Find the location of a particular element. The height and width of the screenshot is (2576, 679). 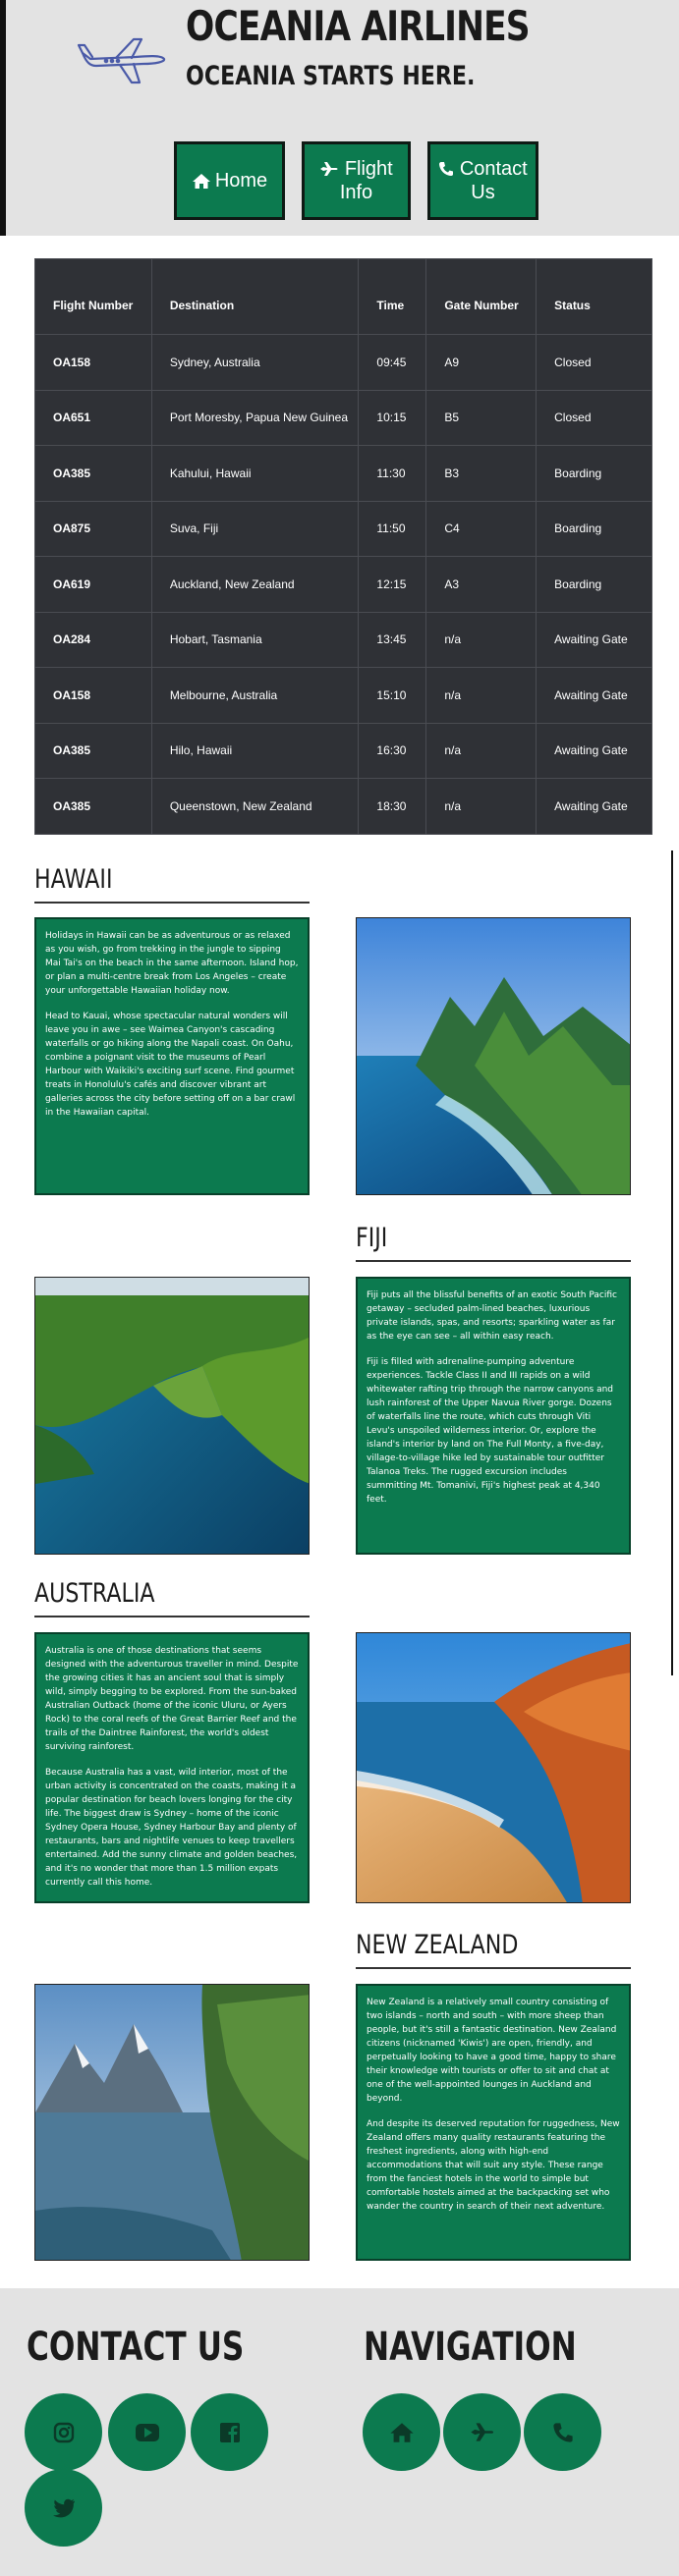

nav-flight-info-button: Flight Info is located at coordinates (356, 181).